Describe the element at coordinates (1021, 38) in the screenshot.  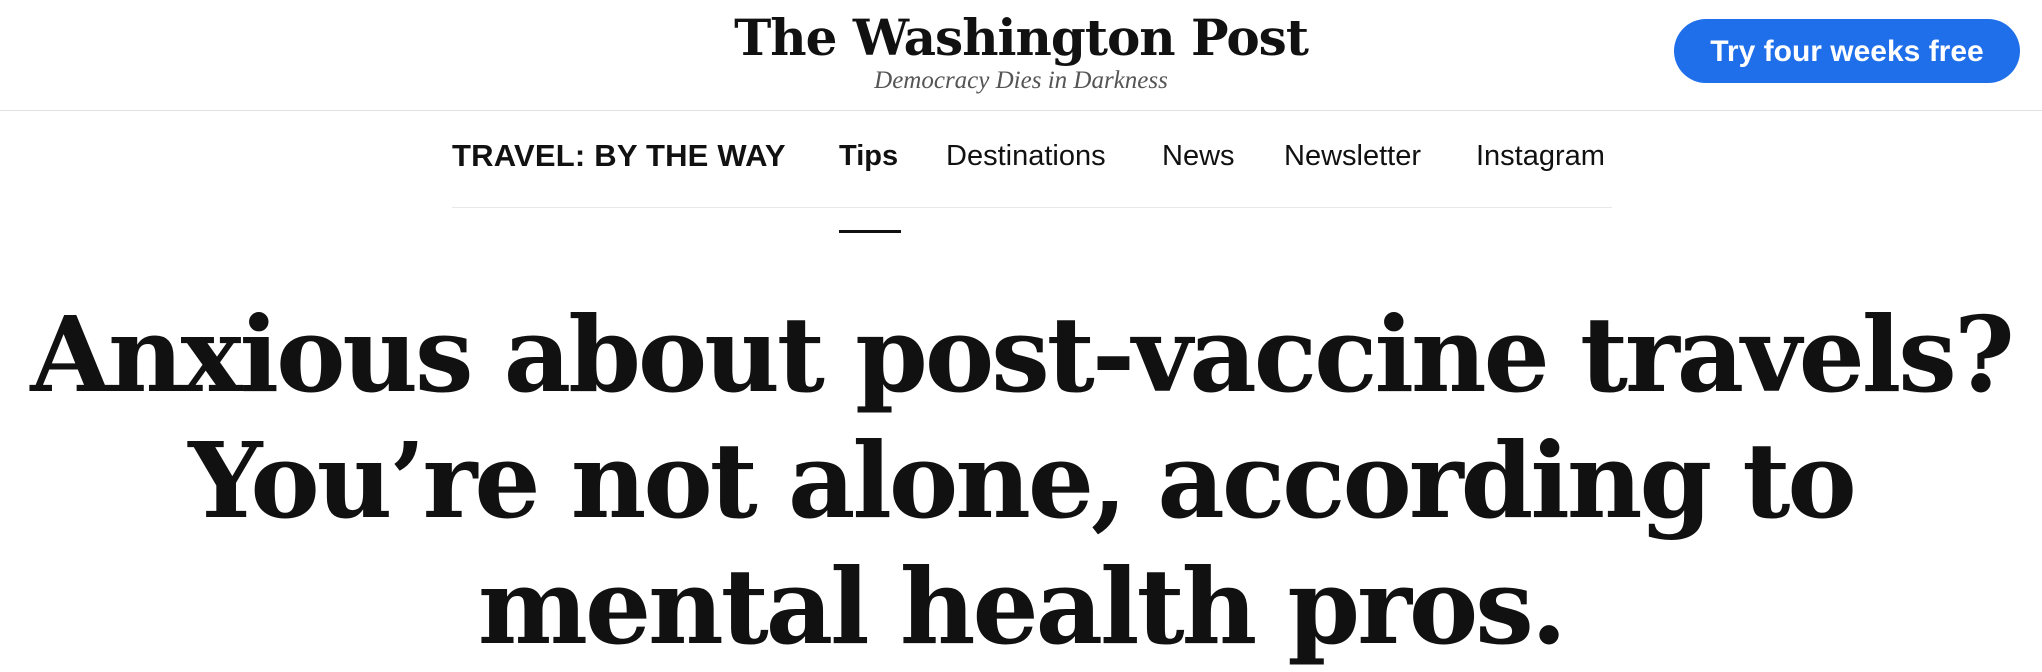
I see `site-logo: The Washington Post` at that location.